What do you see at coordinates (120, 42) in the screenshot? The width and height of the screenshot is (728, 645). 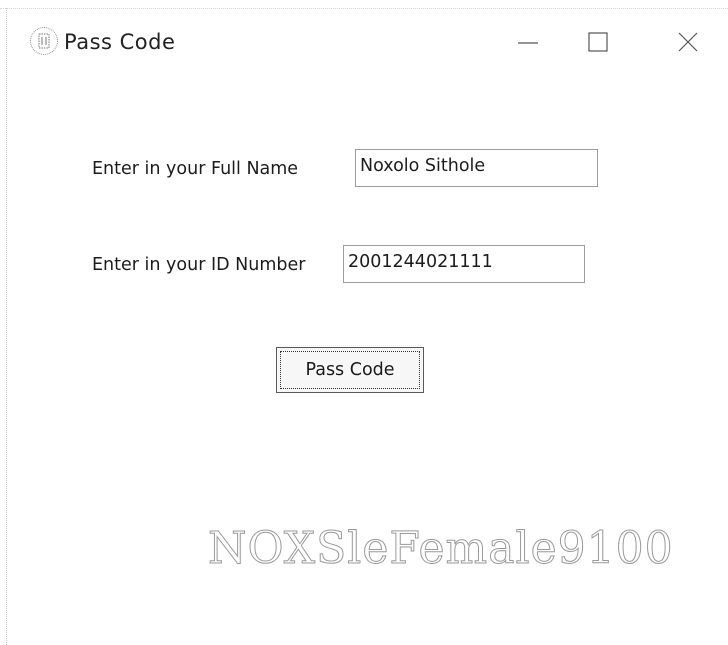 I see `window-title: Pass Code` at bounding box center [120, 42].